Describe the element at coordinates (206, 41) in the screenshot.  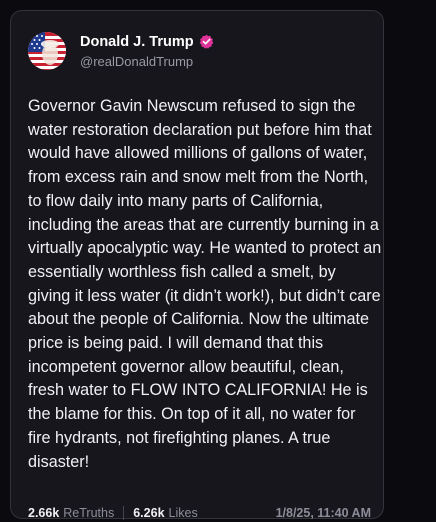
I see `verified-badge-icon` at that location.